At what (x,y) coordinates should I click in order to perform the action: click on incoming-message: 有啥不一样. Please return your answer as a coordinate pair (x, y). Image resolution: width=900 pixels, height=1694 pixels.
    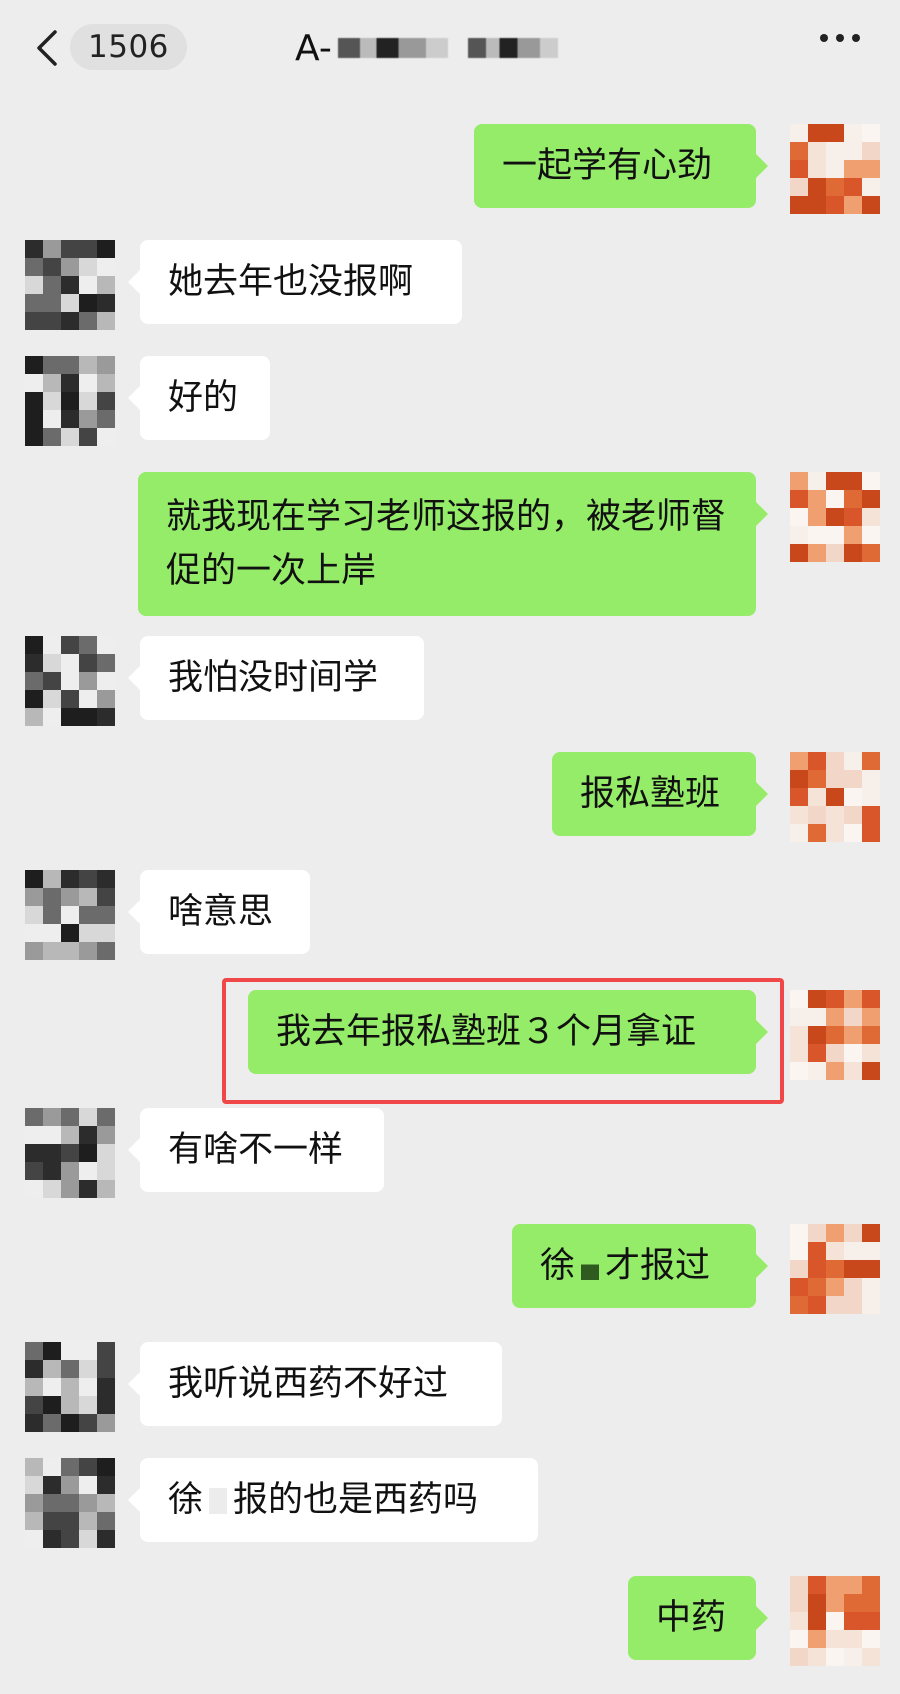
    Looking at the image, I should click on (256, 1150).